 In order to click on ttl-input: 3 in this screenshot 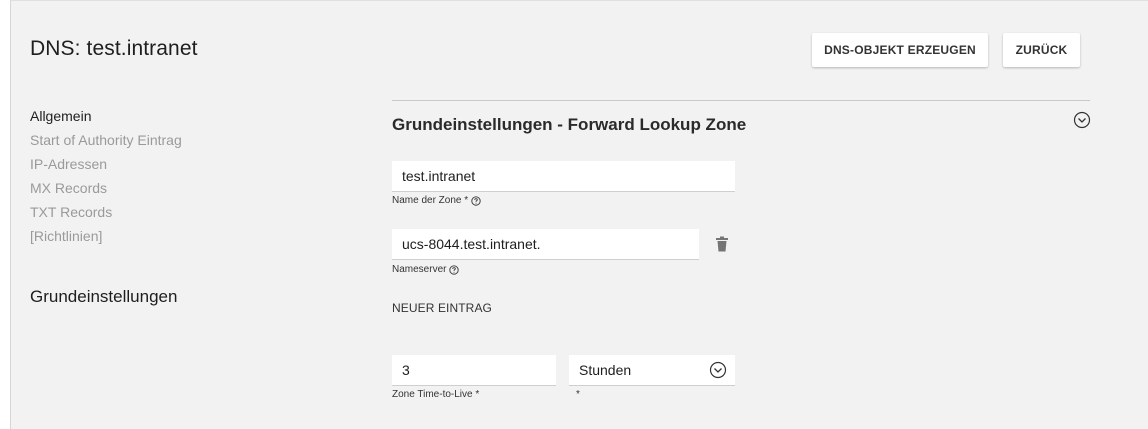, I will do `click(474, 370)`.